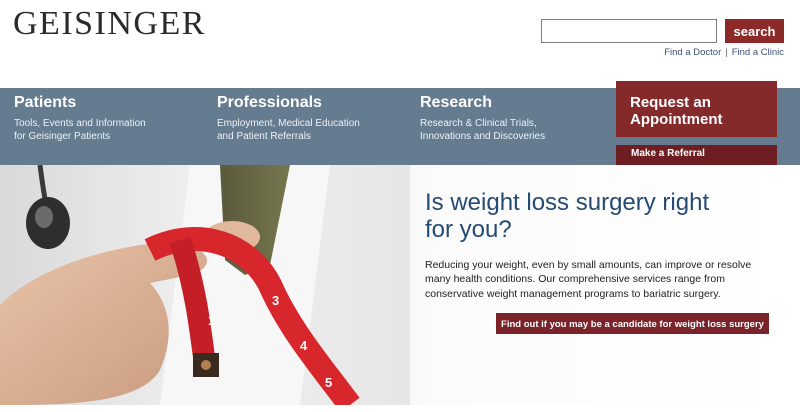 This screenshot has height=412, width=800. Describe the element at coordinates (211, 320) in the screenshot. I see `tape-number-1: 1` at that location.